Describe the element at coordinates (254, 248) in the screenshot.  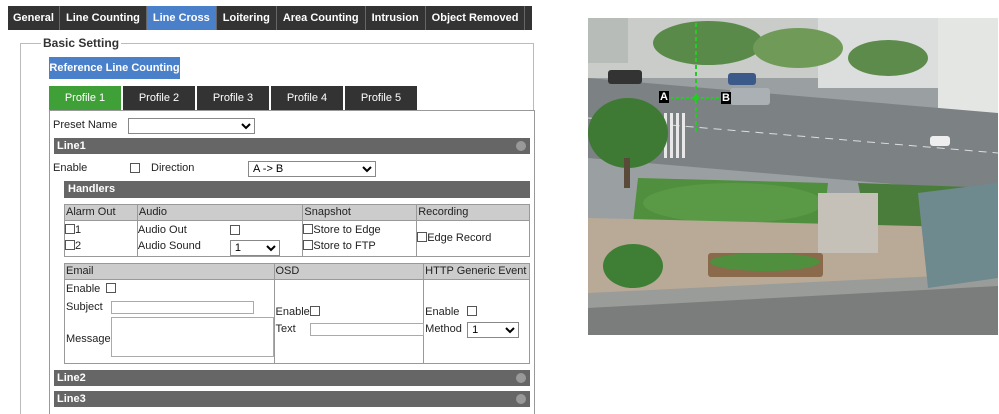
I see `audio-sound-select: 1` at that location.